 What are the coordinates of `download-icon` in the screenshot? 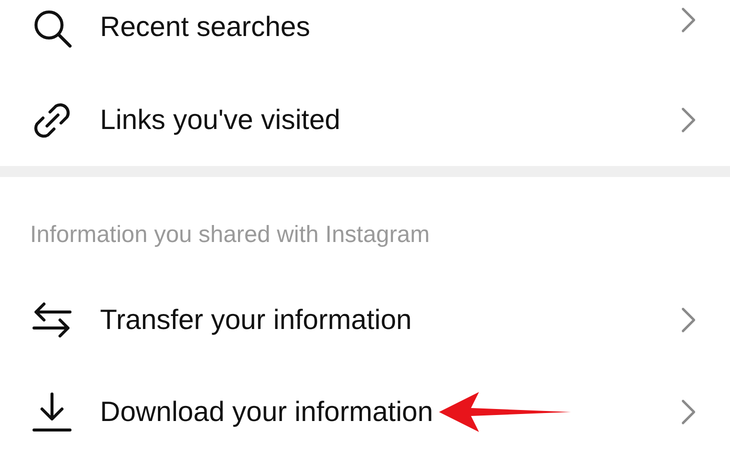 It's located at (52, 412).